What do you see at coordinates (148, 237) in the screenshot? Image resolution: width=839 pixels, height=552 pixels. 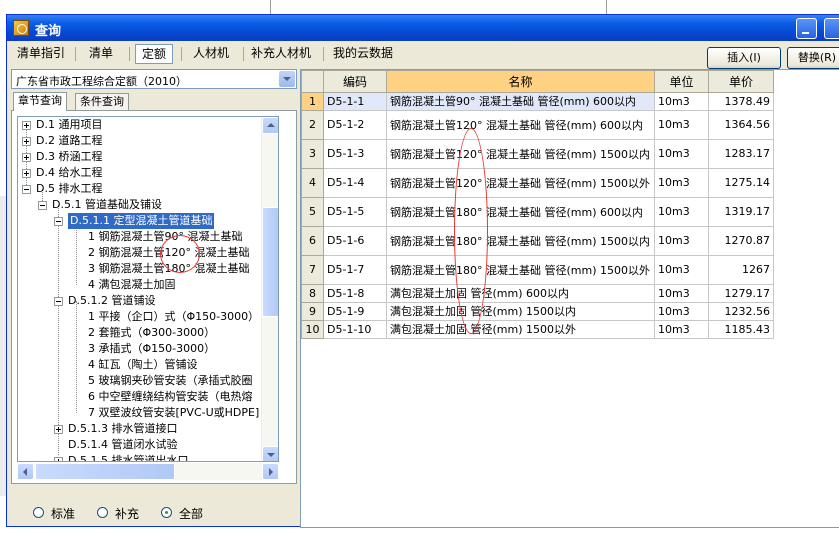 I see `tree-leaf: 1 钢筋混凝土管90° 混凝土基础` at bounding box center [148, 237].